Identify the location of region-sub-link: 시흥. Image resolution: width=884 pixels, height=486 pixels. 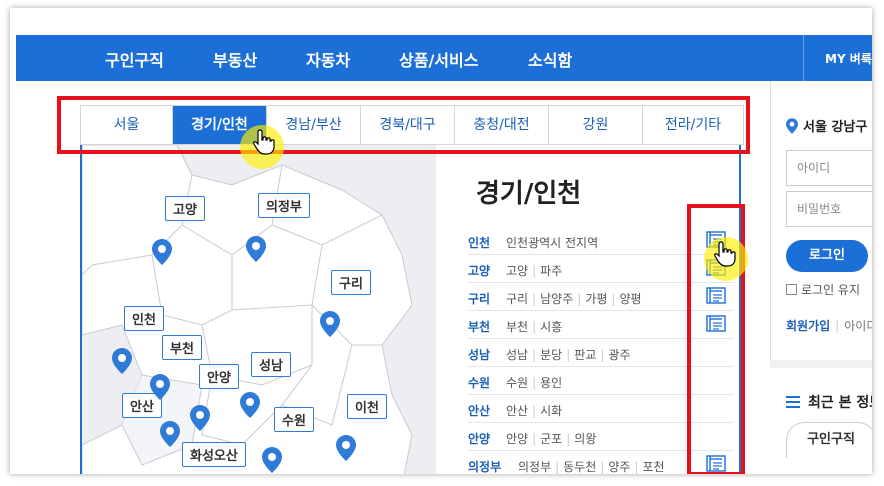
(551, 327).